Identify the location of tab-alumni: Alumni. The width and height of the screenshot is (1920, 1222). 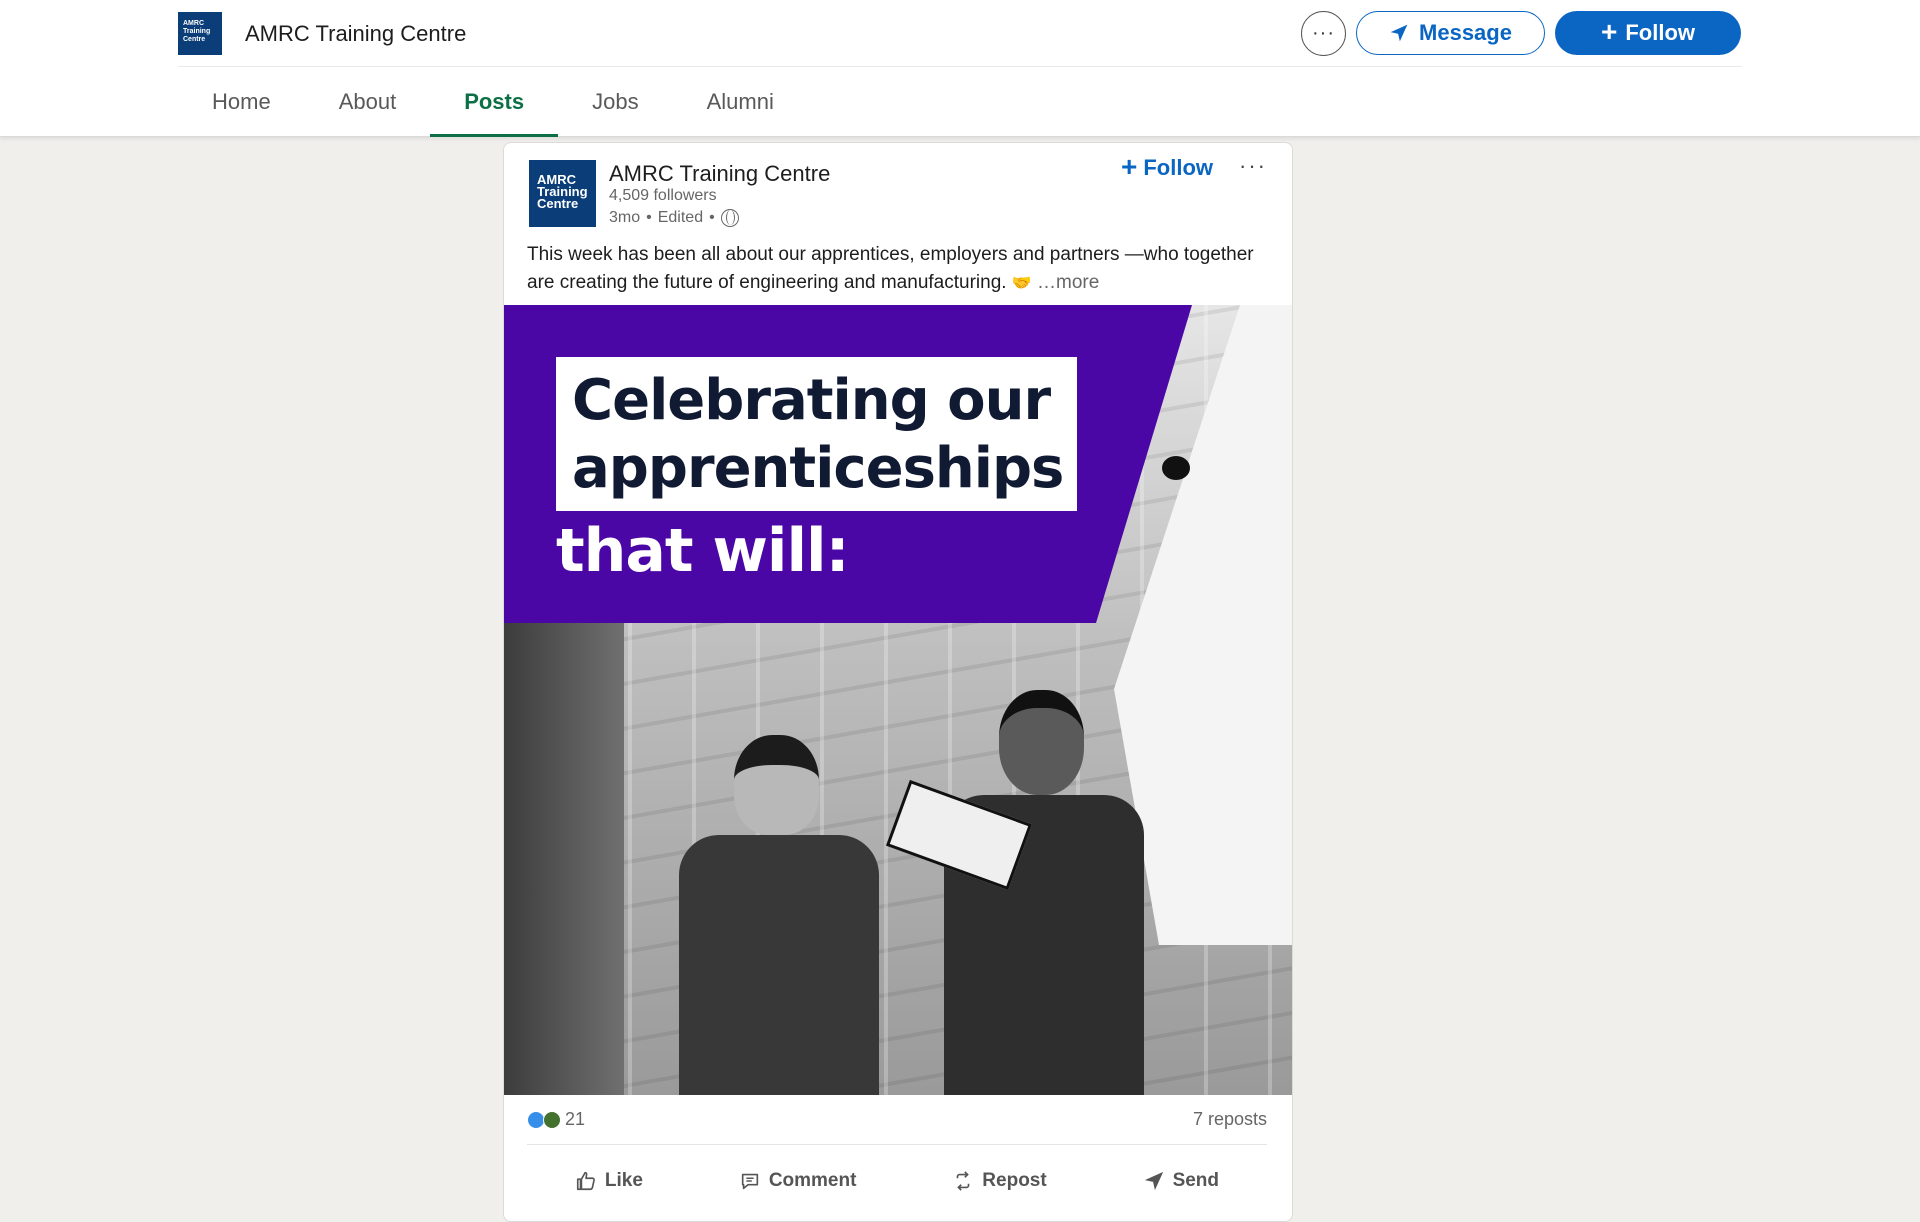
(740, 102).